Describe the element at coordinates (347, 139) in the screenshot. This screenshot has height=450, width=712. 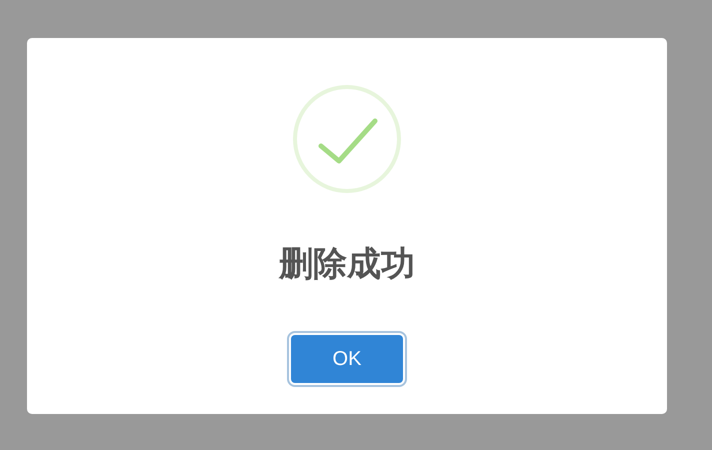
I see `success-check-icon` at that location.